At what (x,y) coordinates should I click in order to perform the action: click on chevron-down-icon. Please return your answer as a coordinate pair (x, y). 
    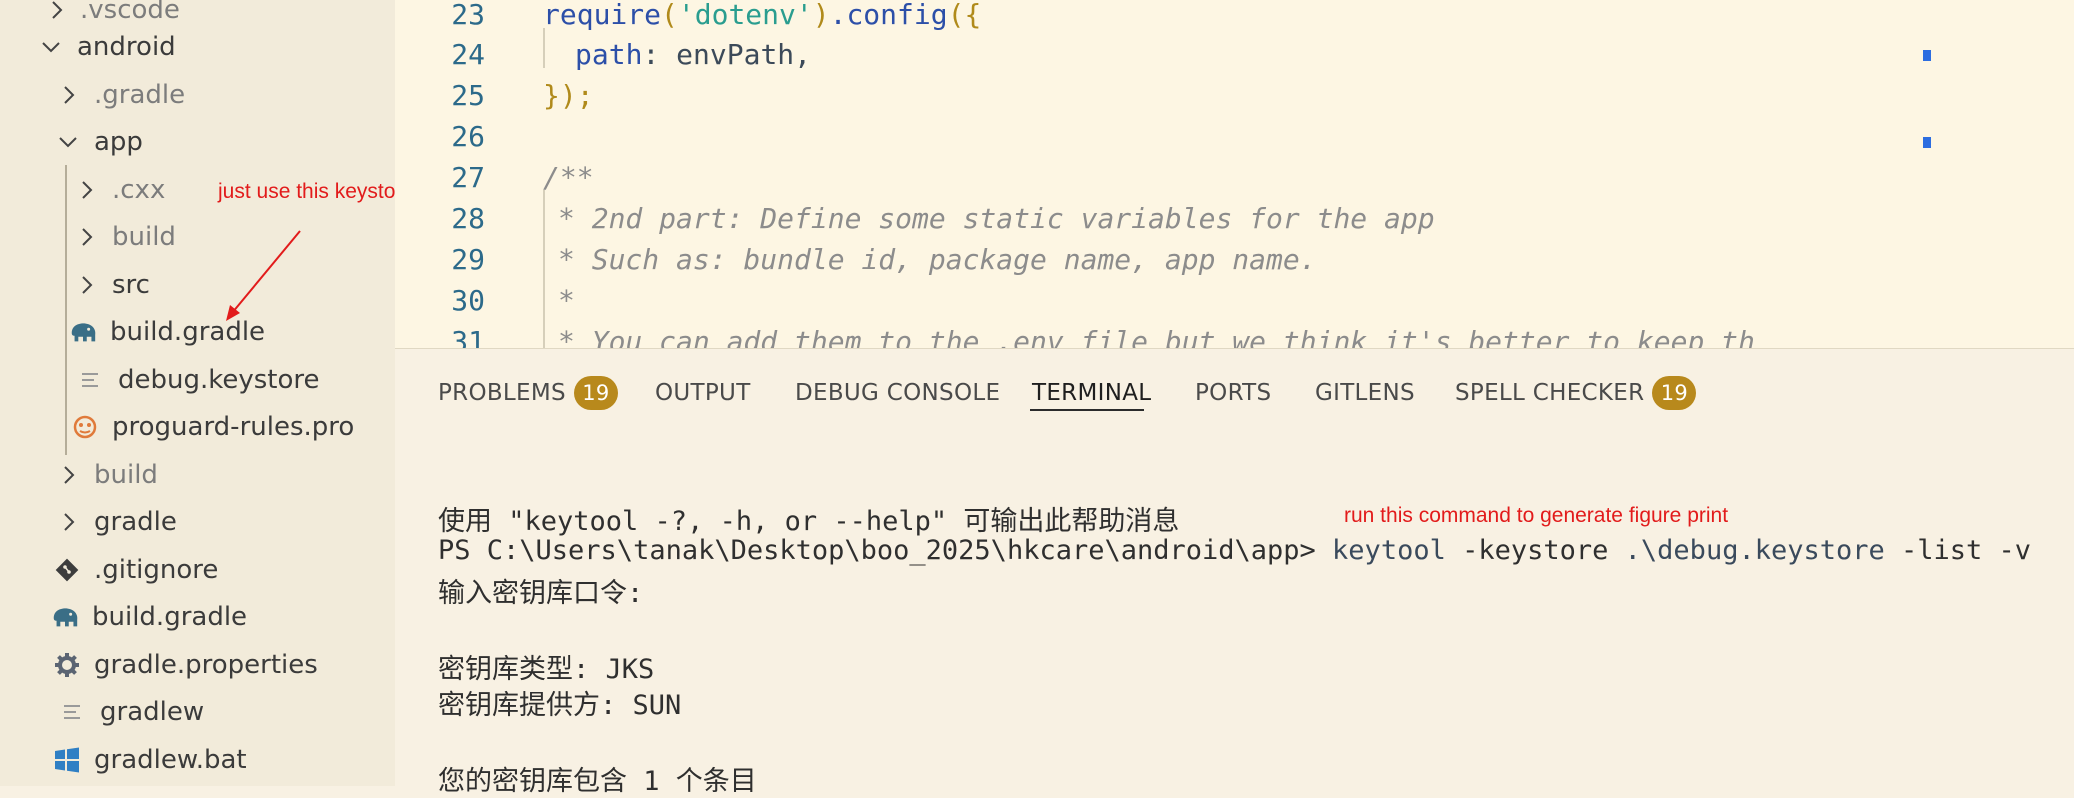
    Looking at the image, I should click on (51, 47).